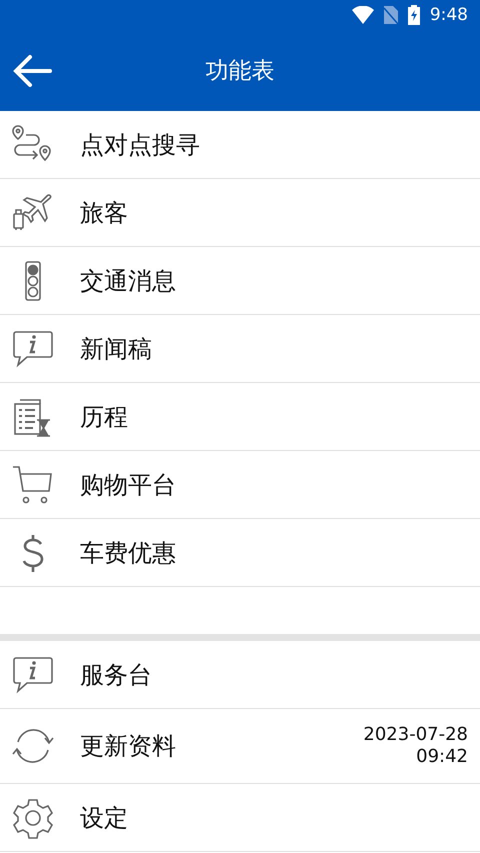  Describe the element at coordinates (449, 15) in the screenshot. I see `status-time: 9:48` at that location.